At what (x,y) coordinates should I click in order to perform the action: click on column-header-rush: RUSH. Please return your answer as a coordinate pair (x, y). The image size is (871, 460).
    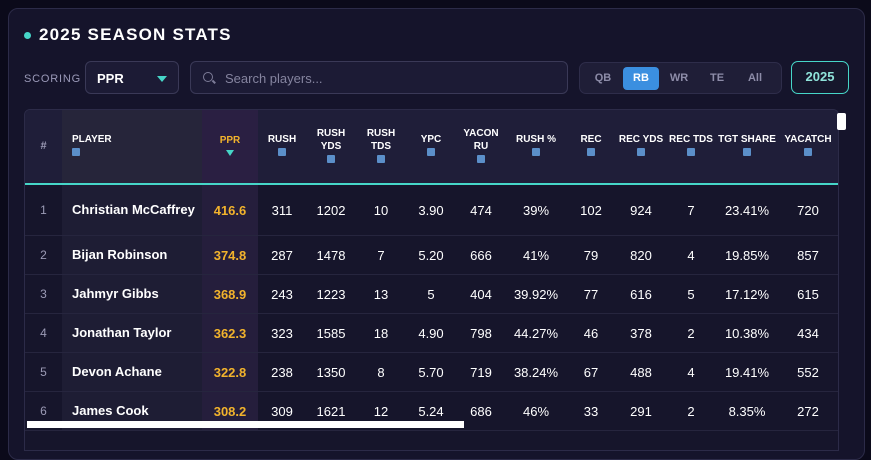
    Looking at the image, I should click on (282, 147).